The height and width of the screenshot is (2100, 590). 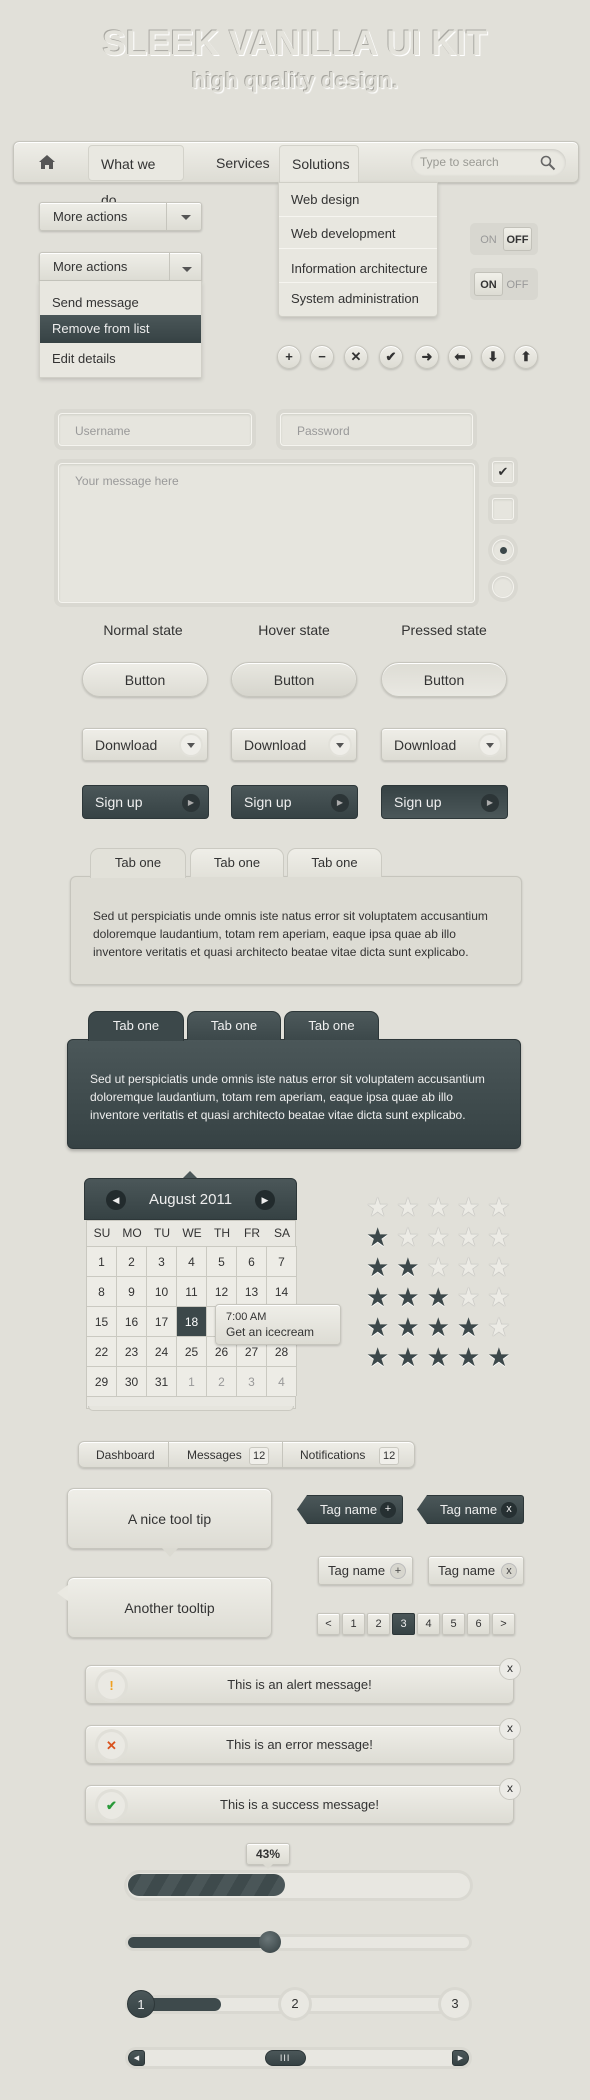 I want to click on calendar-day: 12, so click(x=222, y=1291).